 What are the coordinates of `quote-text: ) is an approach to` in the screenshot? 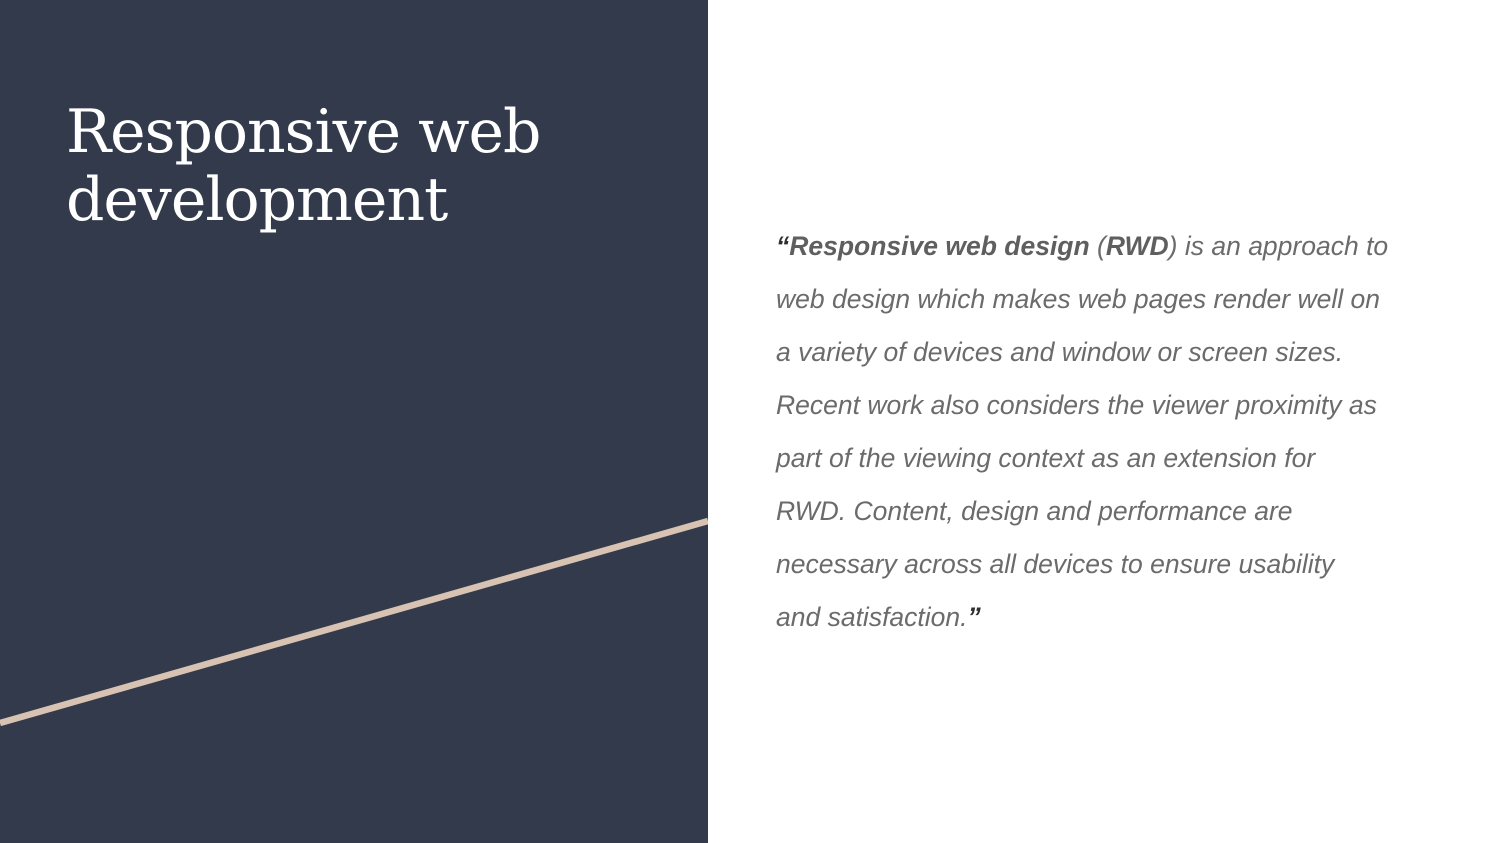 It's located at (1278, 246).